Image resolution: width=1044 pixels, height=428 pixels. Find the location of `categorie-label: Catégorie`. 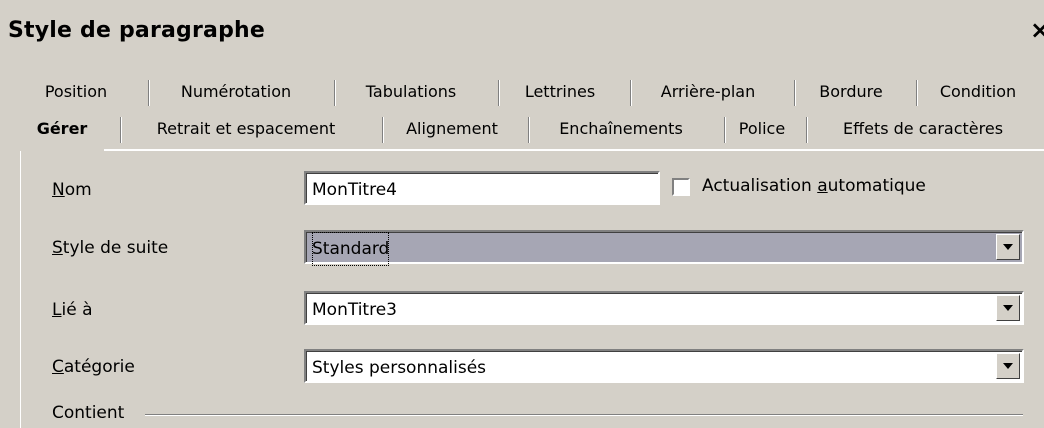

categorie-label: Catégorie is located at coordinates (93, 367).